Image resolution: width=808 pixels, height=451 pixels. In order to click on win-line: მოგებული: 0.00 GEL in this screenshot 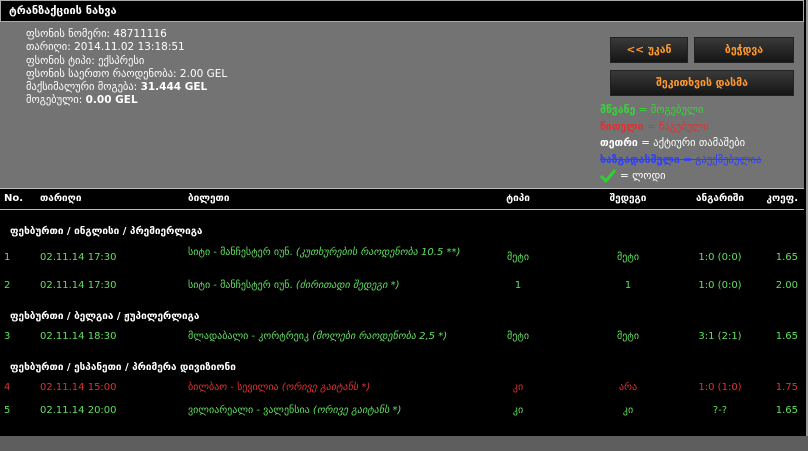, I will do `click(126, 100)`.